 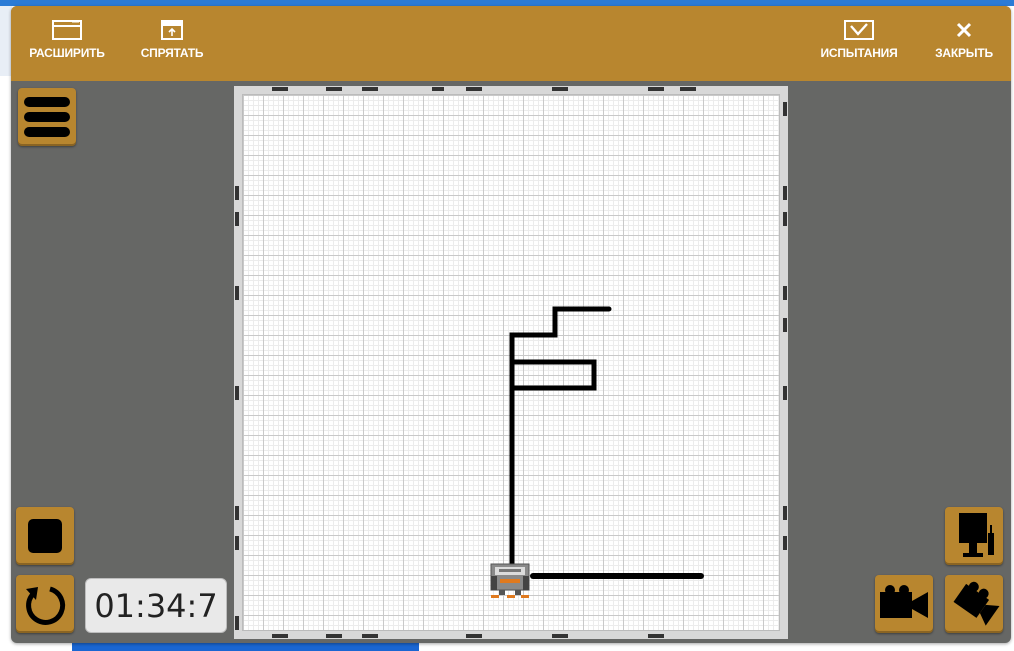 What do you see at coordinates (859, 30) in the screenshot?
I see `checkbox-icon` at bounding box center [859, 30].